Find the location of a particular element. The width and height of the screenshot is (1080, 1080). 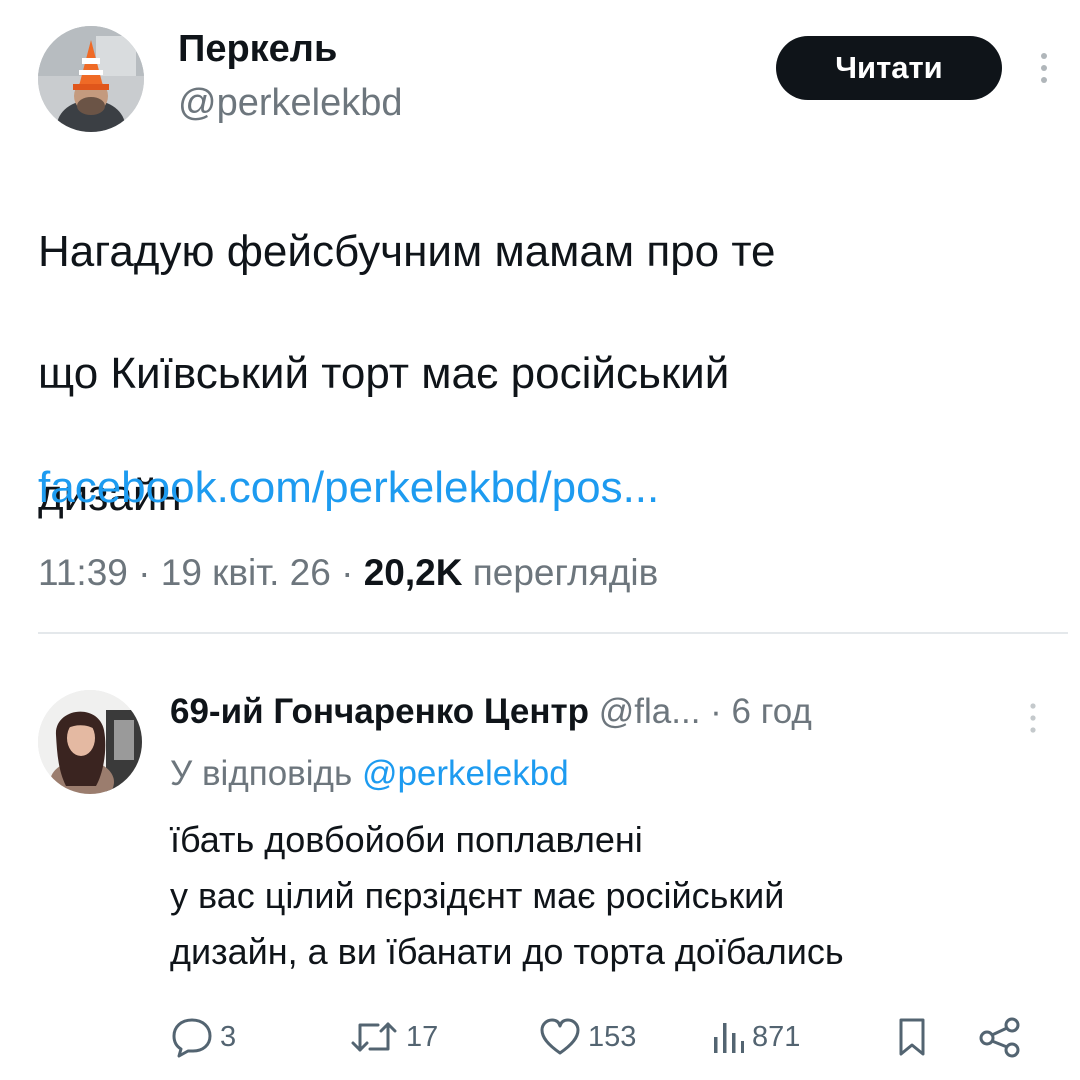

bookmark-button is located at coordinates (912, 1037).